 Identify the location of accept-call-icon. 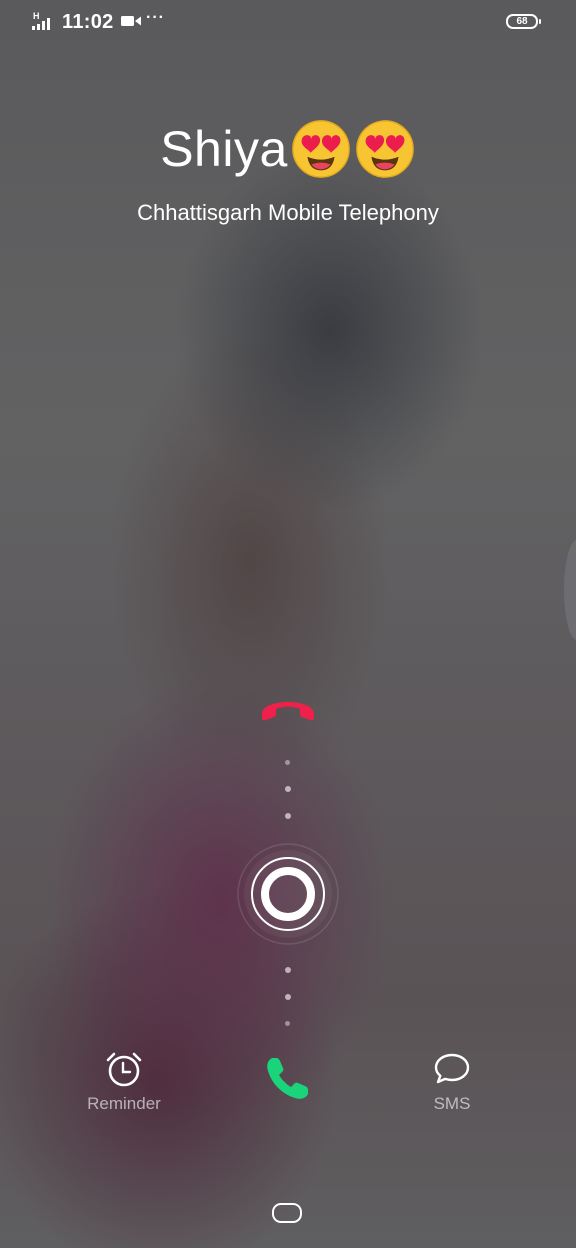
(288, 1078).